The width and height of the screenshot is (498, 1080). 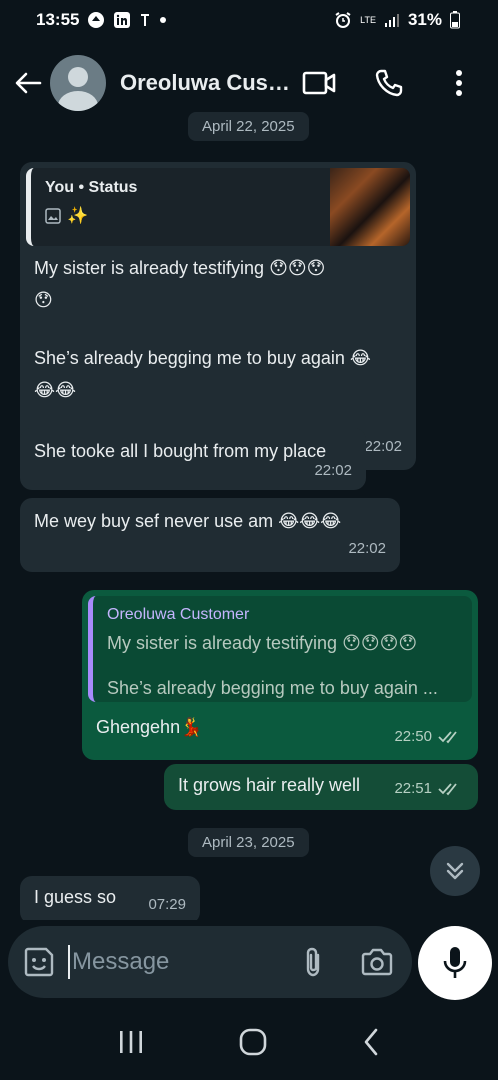 I want to click on message-time-text: 22:51, so click(x=413, y=788).